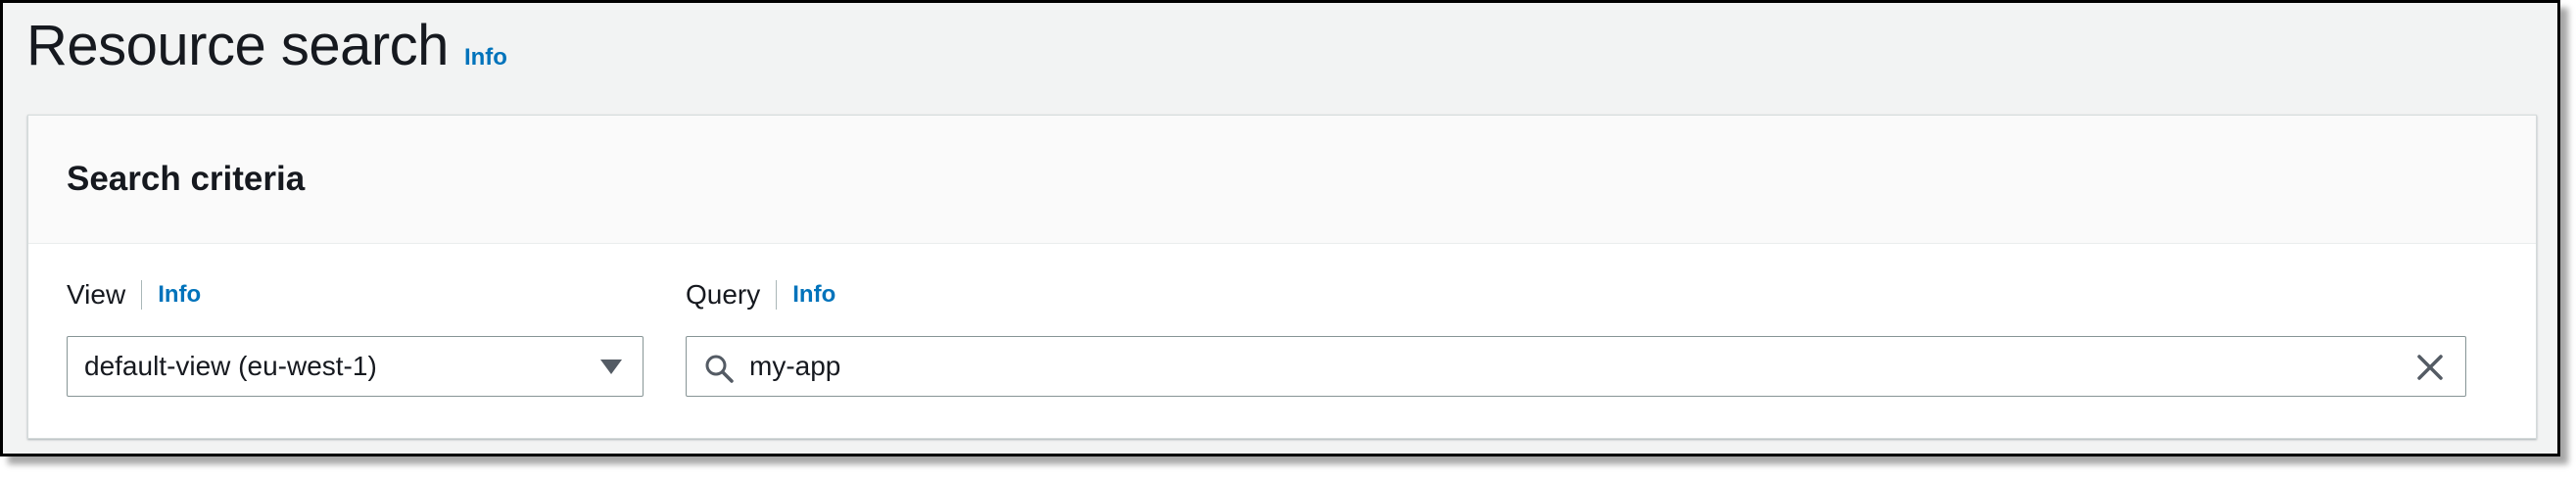 The width and height of the screenshot is (2576, 480). What do you see at coordinates (1576, 366) in the screenshot?
I see `query-search-field: my-app` at bounding box center [1576, 366].